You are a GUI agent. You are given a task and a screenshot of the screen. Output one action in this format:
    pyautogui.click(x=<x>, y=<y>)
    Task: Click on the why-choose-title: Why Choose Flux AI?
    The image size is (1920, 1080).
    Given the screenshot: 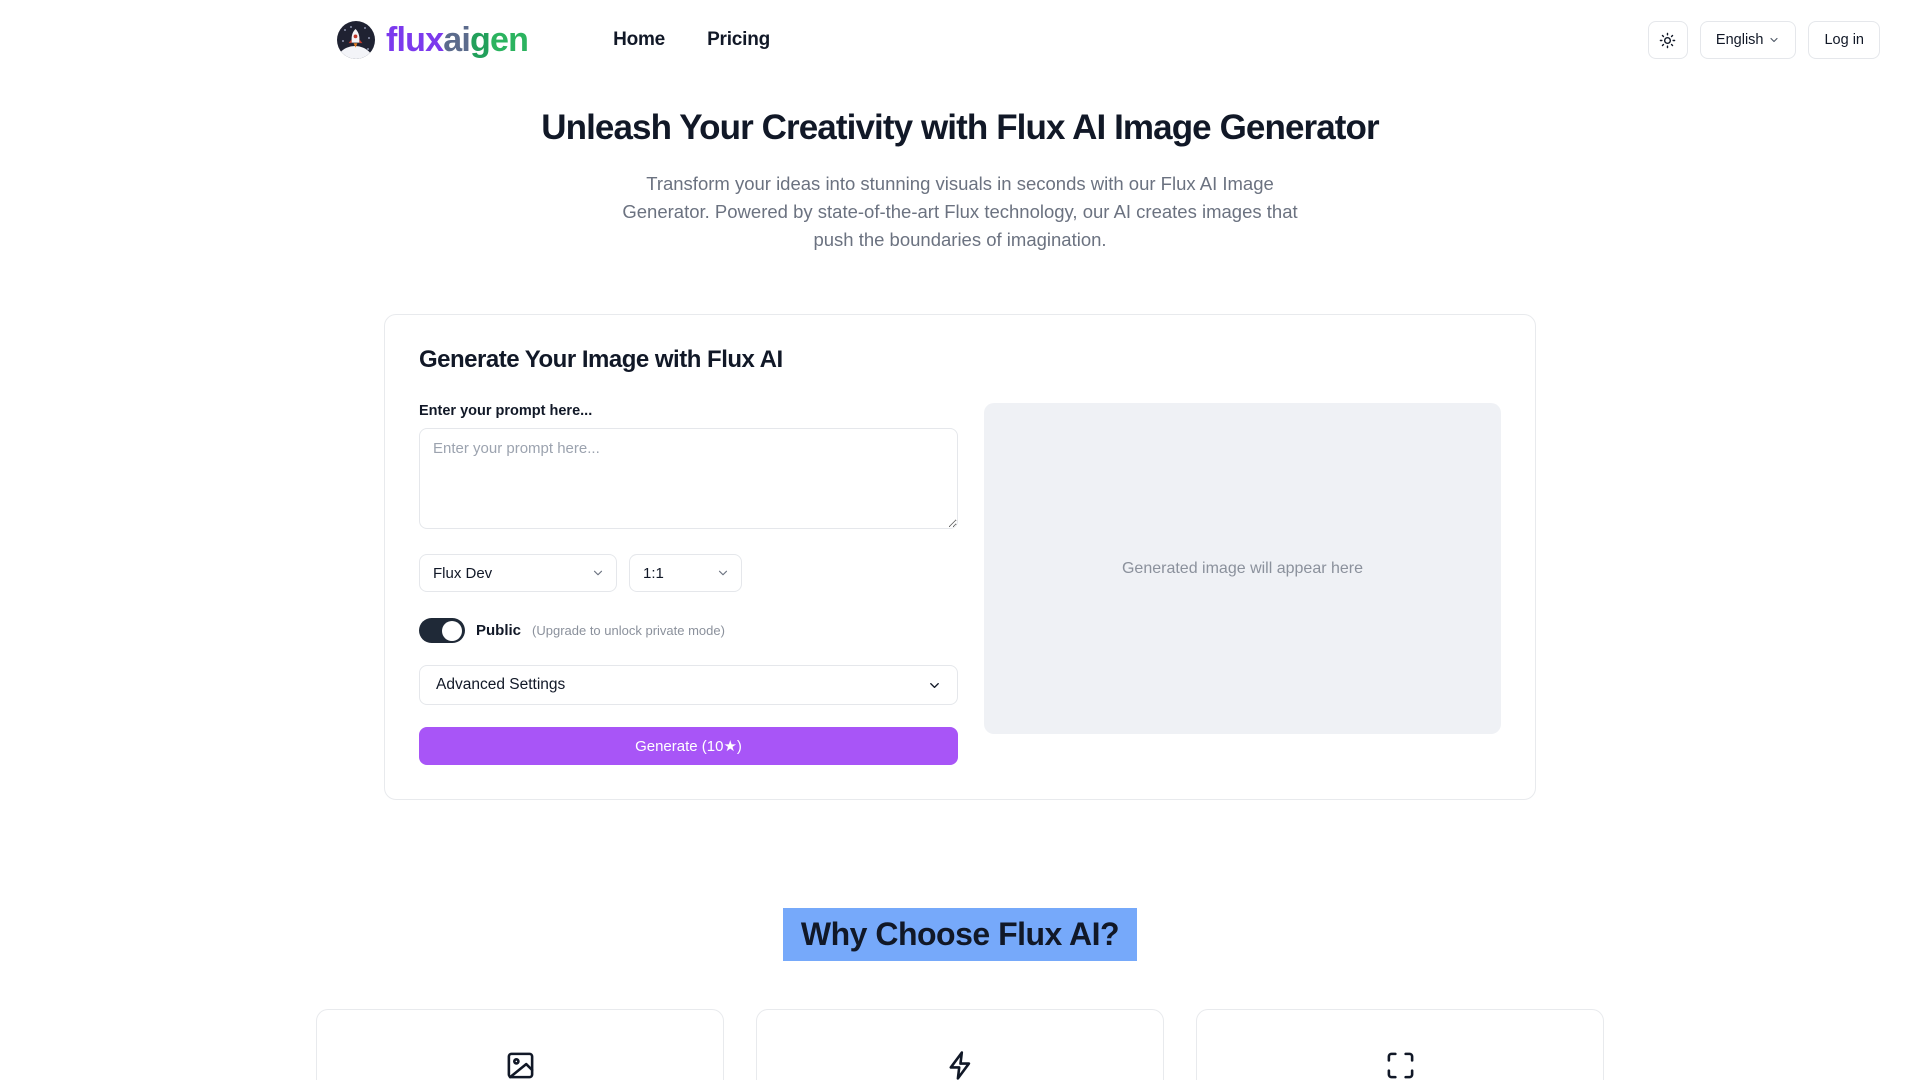 What is the action you would take?
    pyautogui.click(x=960, y=934)
    